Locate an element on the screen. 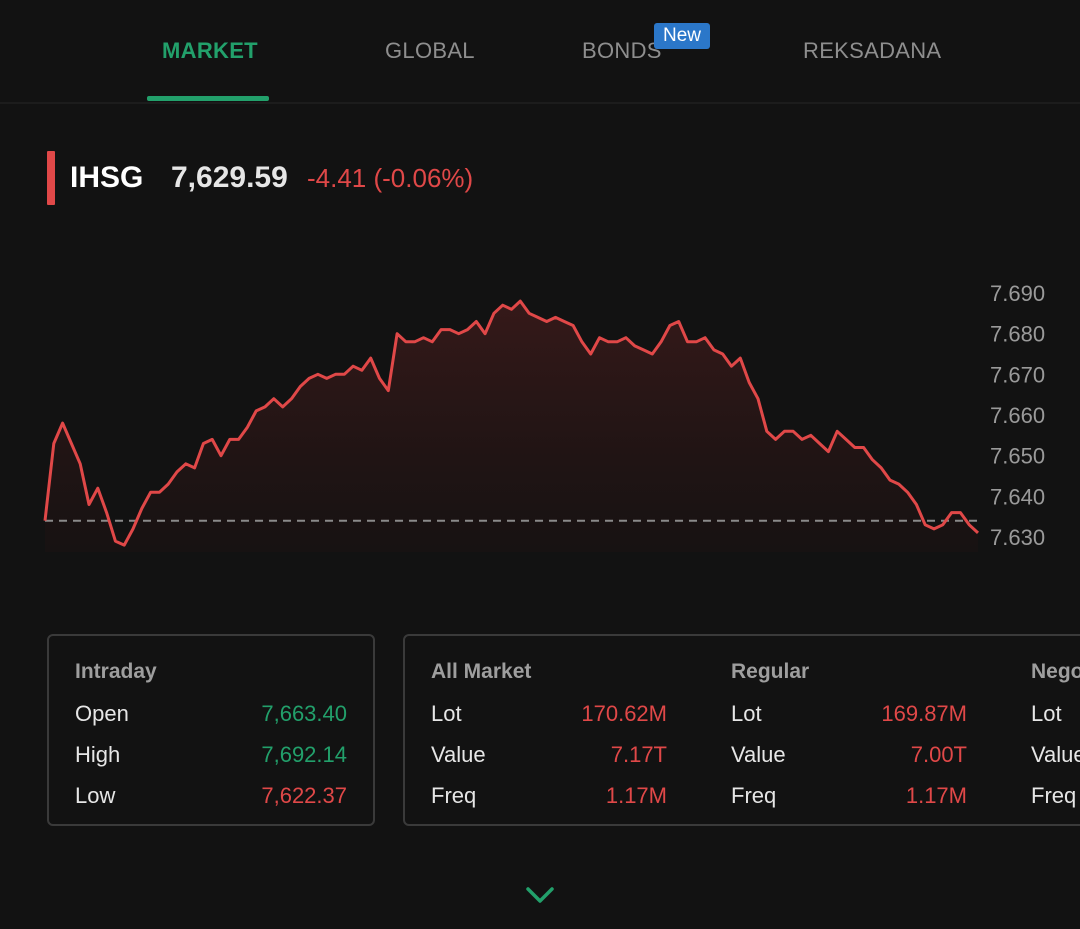 This screenshot has height=929, width=1080. regular-lot-label: Lot is located at coordinates (746, 713).